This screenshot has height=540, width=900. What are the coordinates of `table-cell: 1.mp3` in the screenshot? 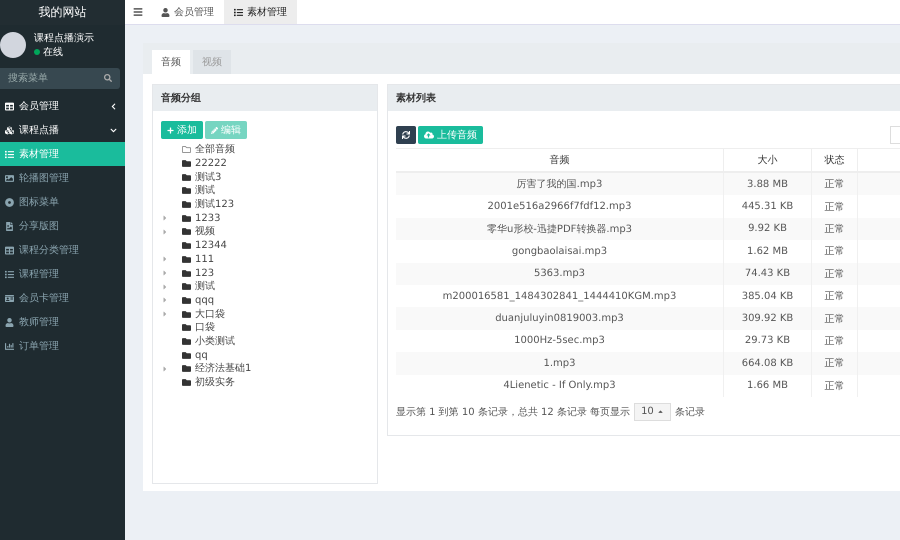 It's located at (560, 363).